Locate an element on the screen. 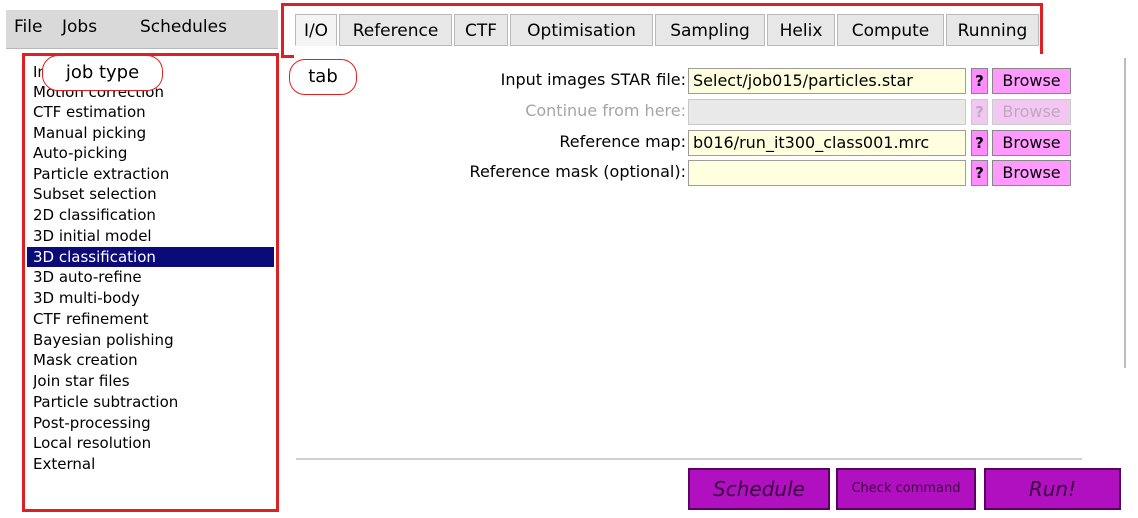  reference-map-help-button: ? is located at coordinates (979, 143).